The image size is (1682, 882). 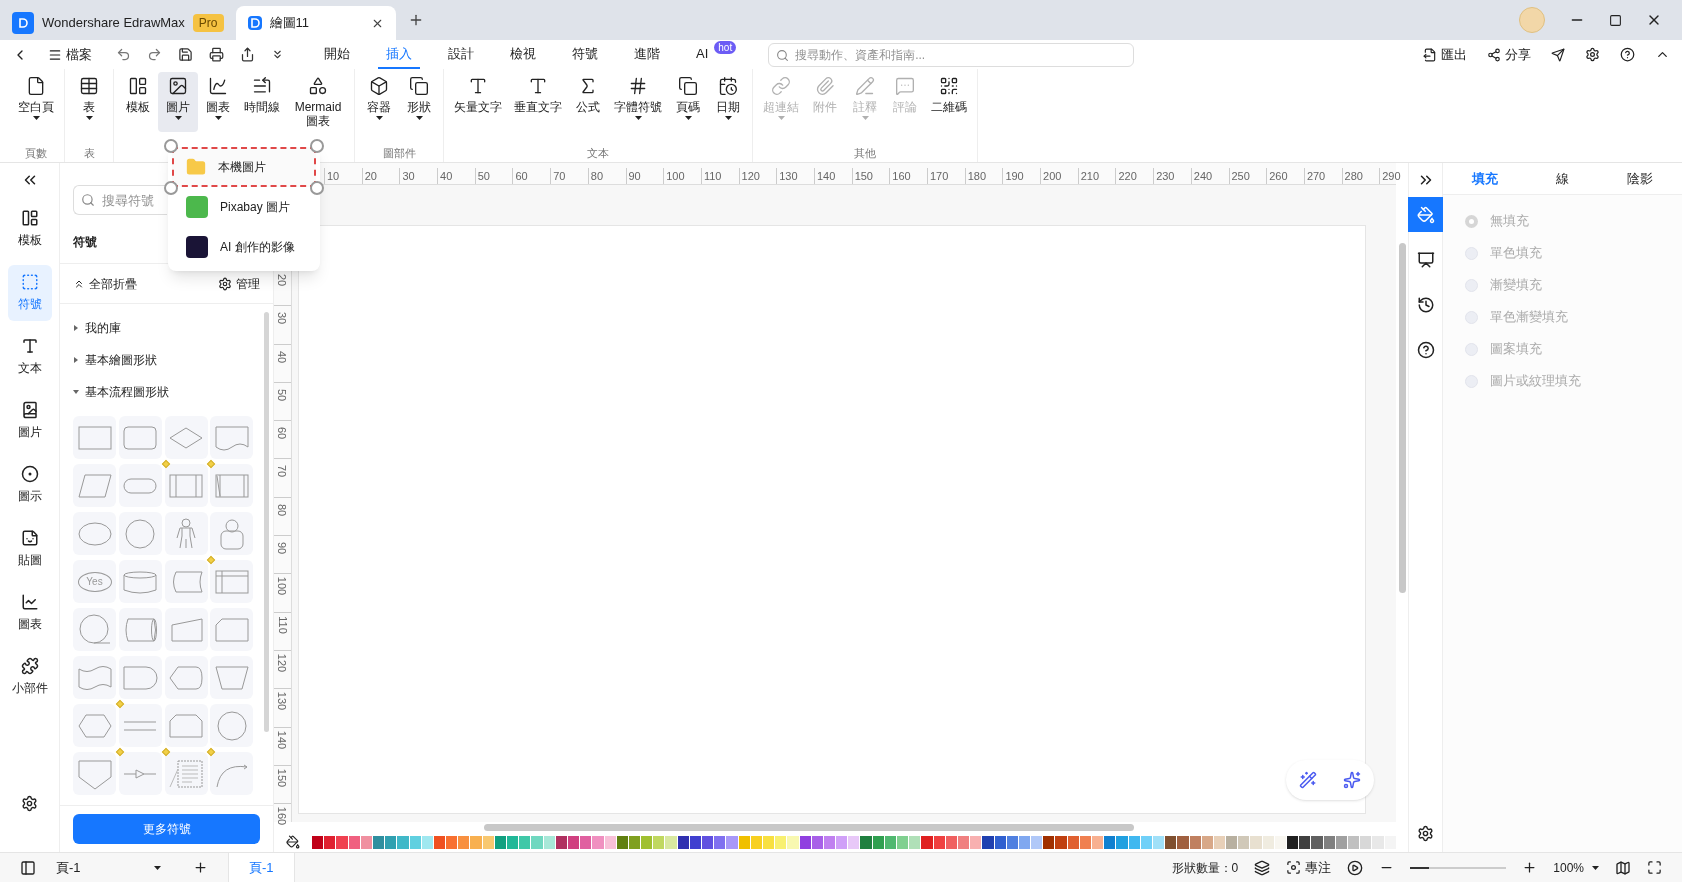 What do you see at coordinates (218, 102) in the screenshot?
I see `ribbon-button: 圖表` at bounding box center [218, 102].